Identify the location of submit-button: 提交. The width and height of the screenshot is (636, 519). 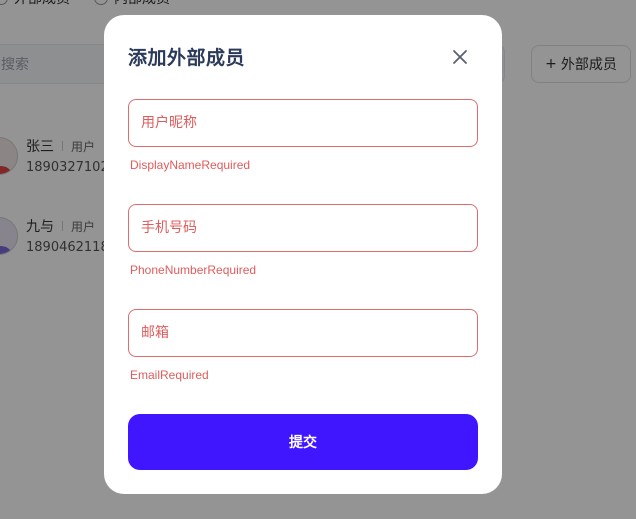
(303, 442).